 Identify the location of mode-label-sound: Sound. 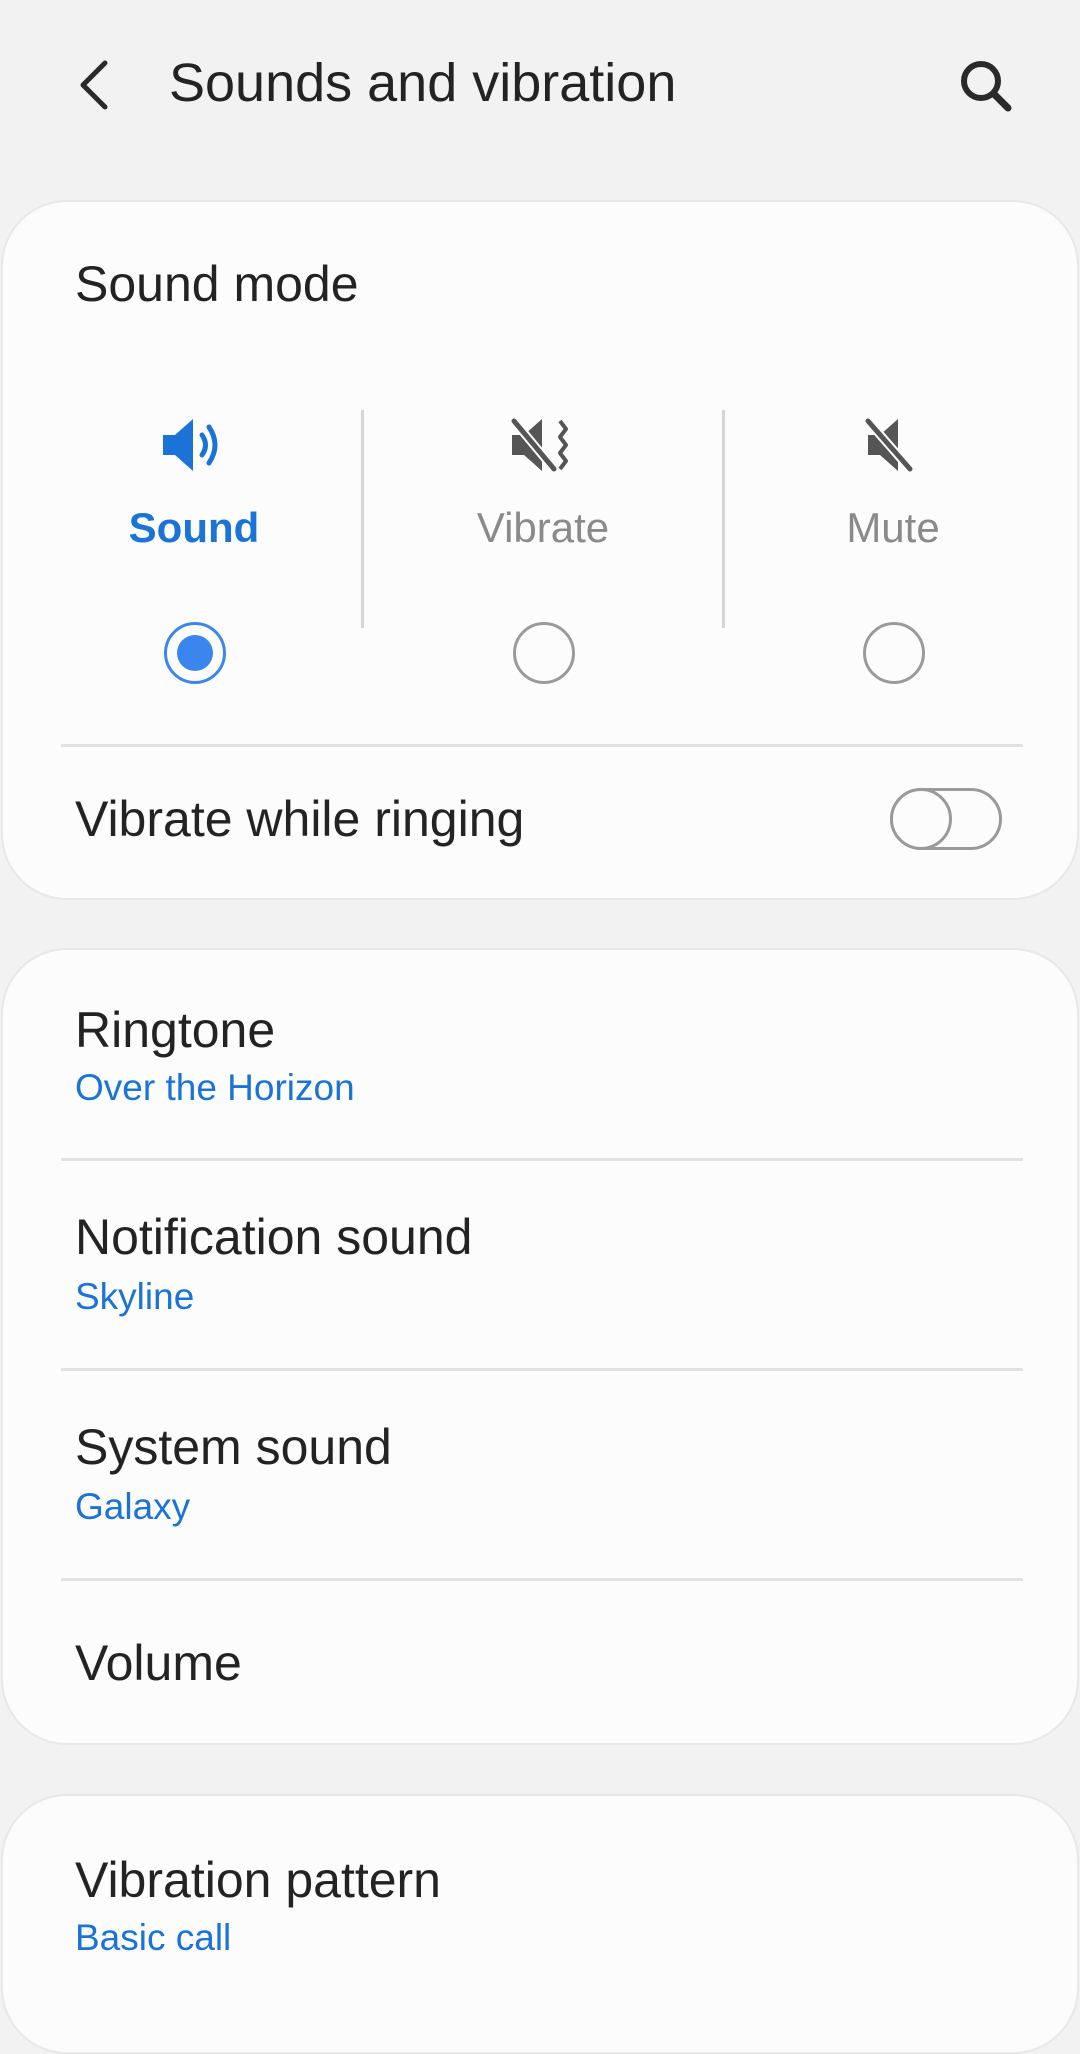
(194, 527).